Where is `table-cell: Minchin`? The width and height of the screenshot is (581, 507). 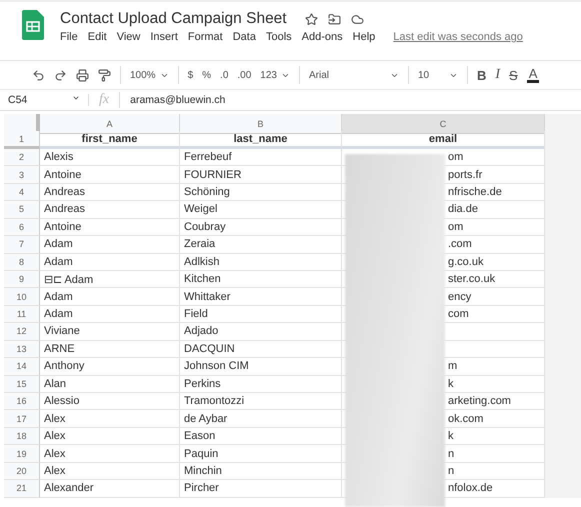
table-cell: Minchin is located at coordinates (261, 471).